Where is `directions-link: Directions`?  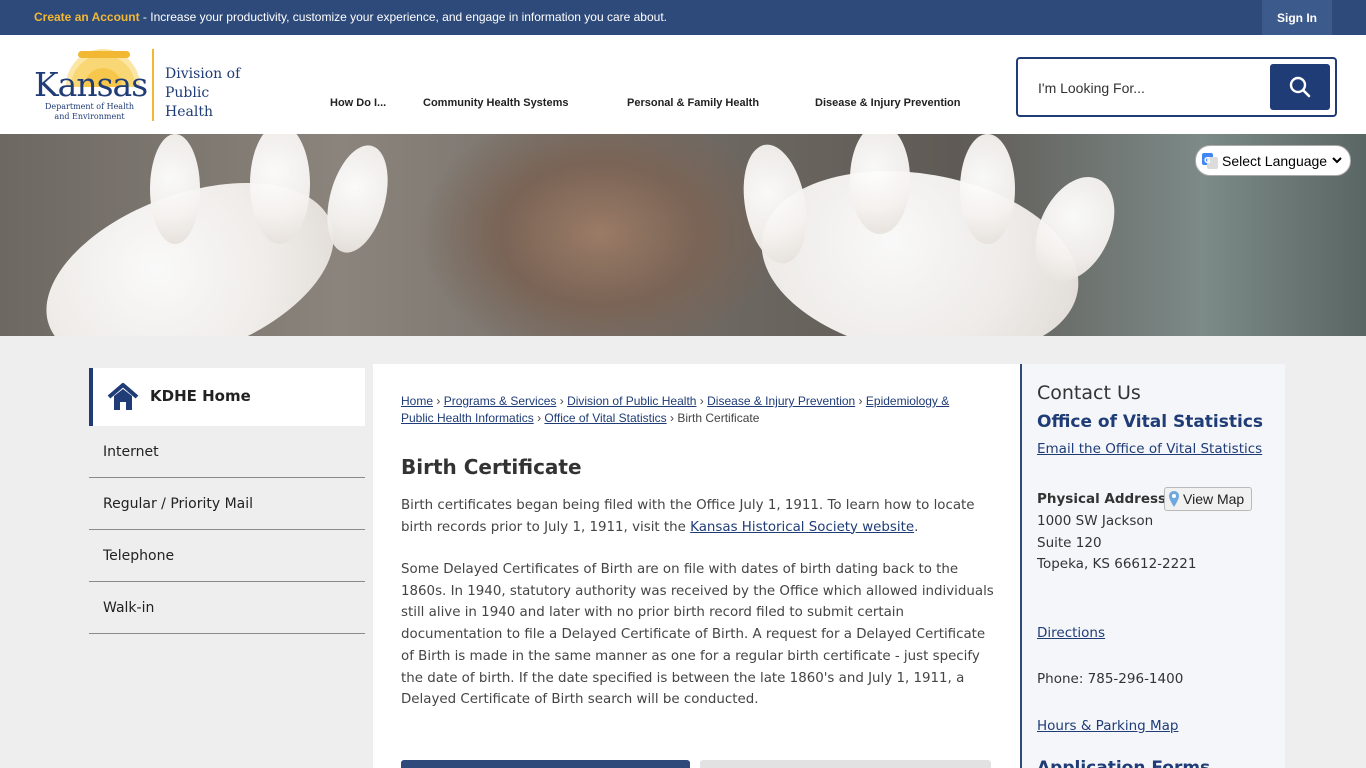
directions-link: Directions is located at coordinates (1071, 633).